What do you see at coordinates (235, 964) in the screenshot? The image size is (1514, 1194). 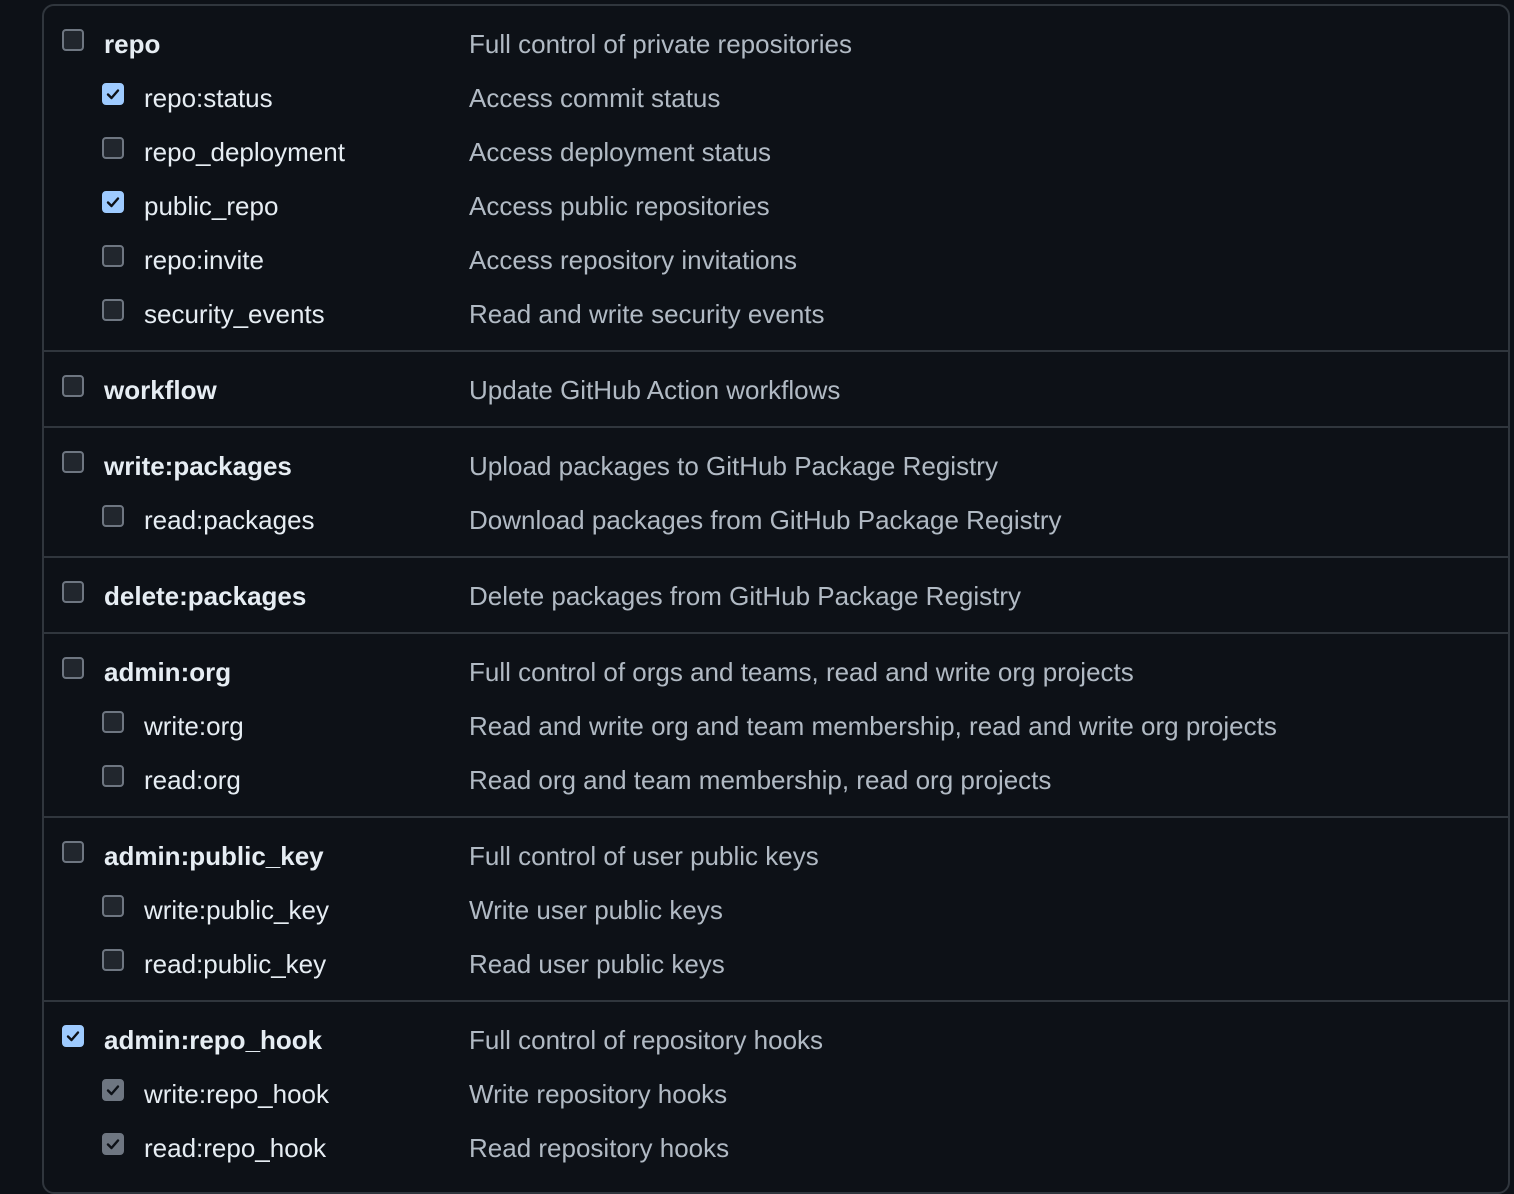 I see `scope-name: read:public_key` at bounding box center [235, 964].